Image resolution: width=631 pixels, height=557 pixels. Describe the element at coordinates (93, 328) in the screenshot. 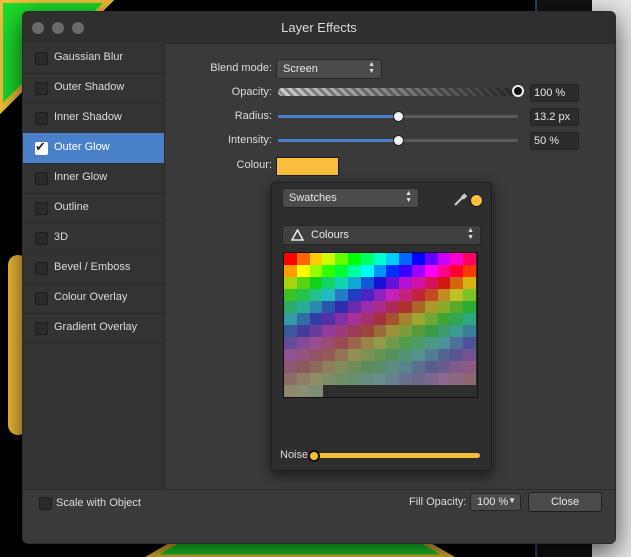

I see `effect-item-gradient-overlay: Gradient Overlay` at that location.